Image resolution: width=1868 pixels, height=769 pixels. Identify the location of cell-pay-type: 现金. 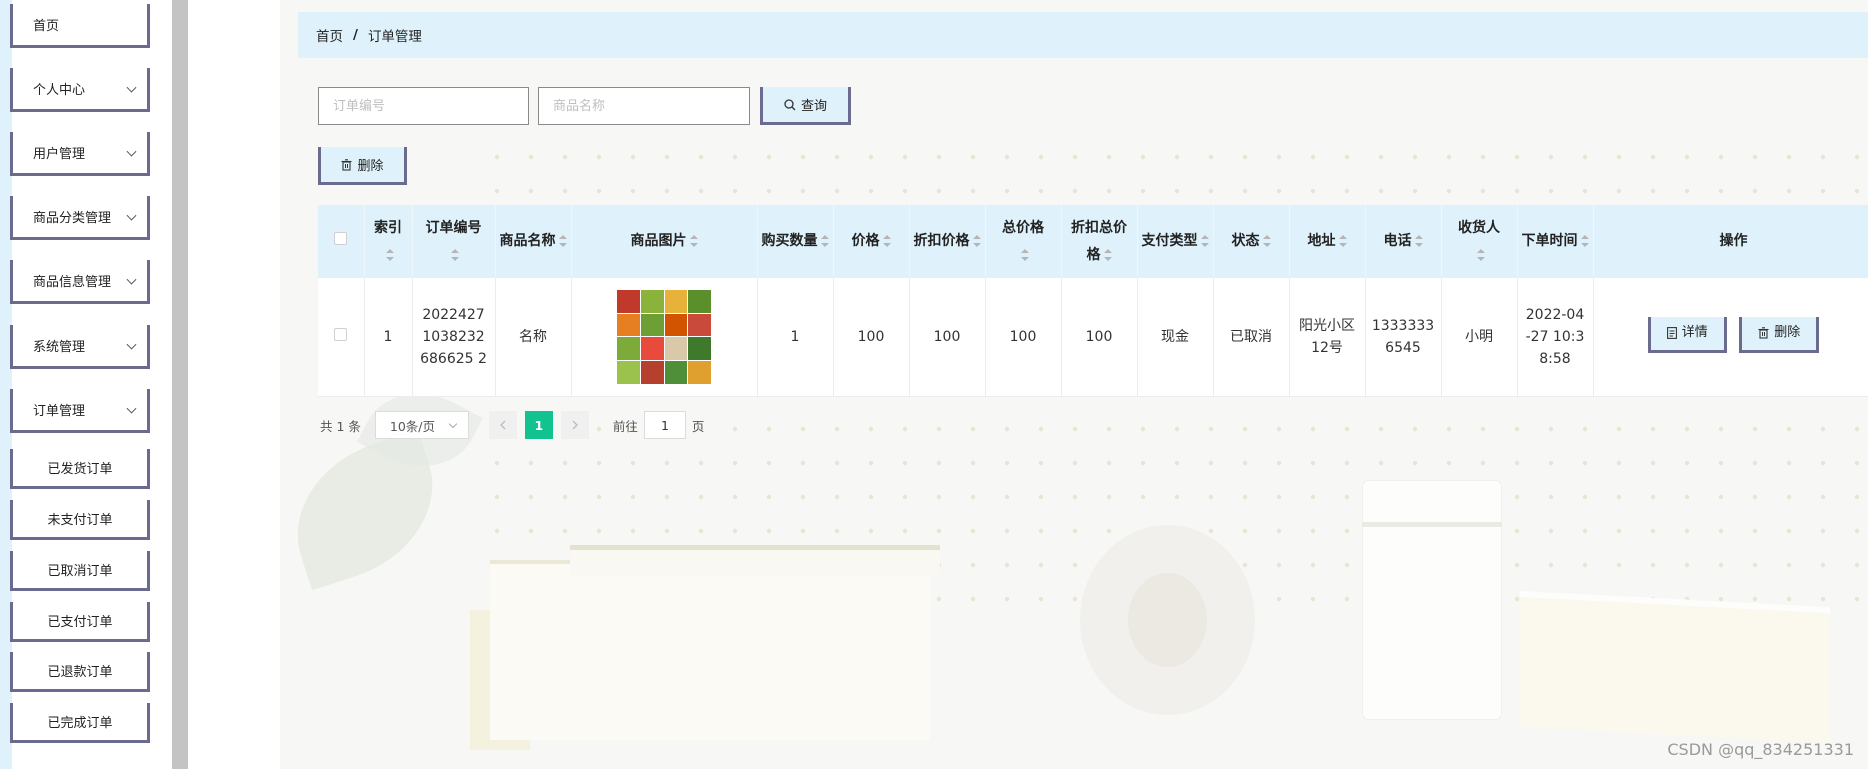
(1175, 337).